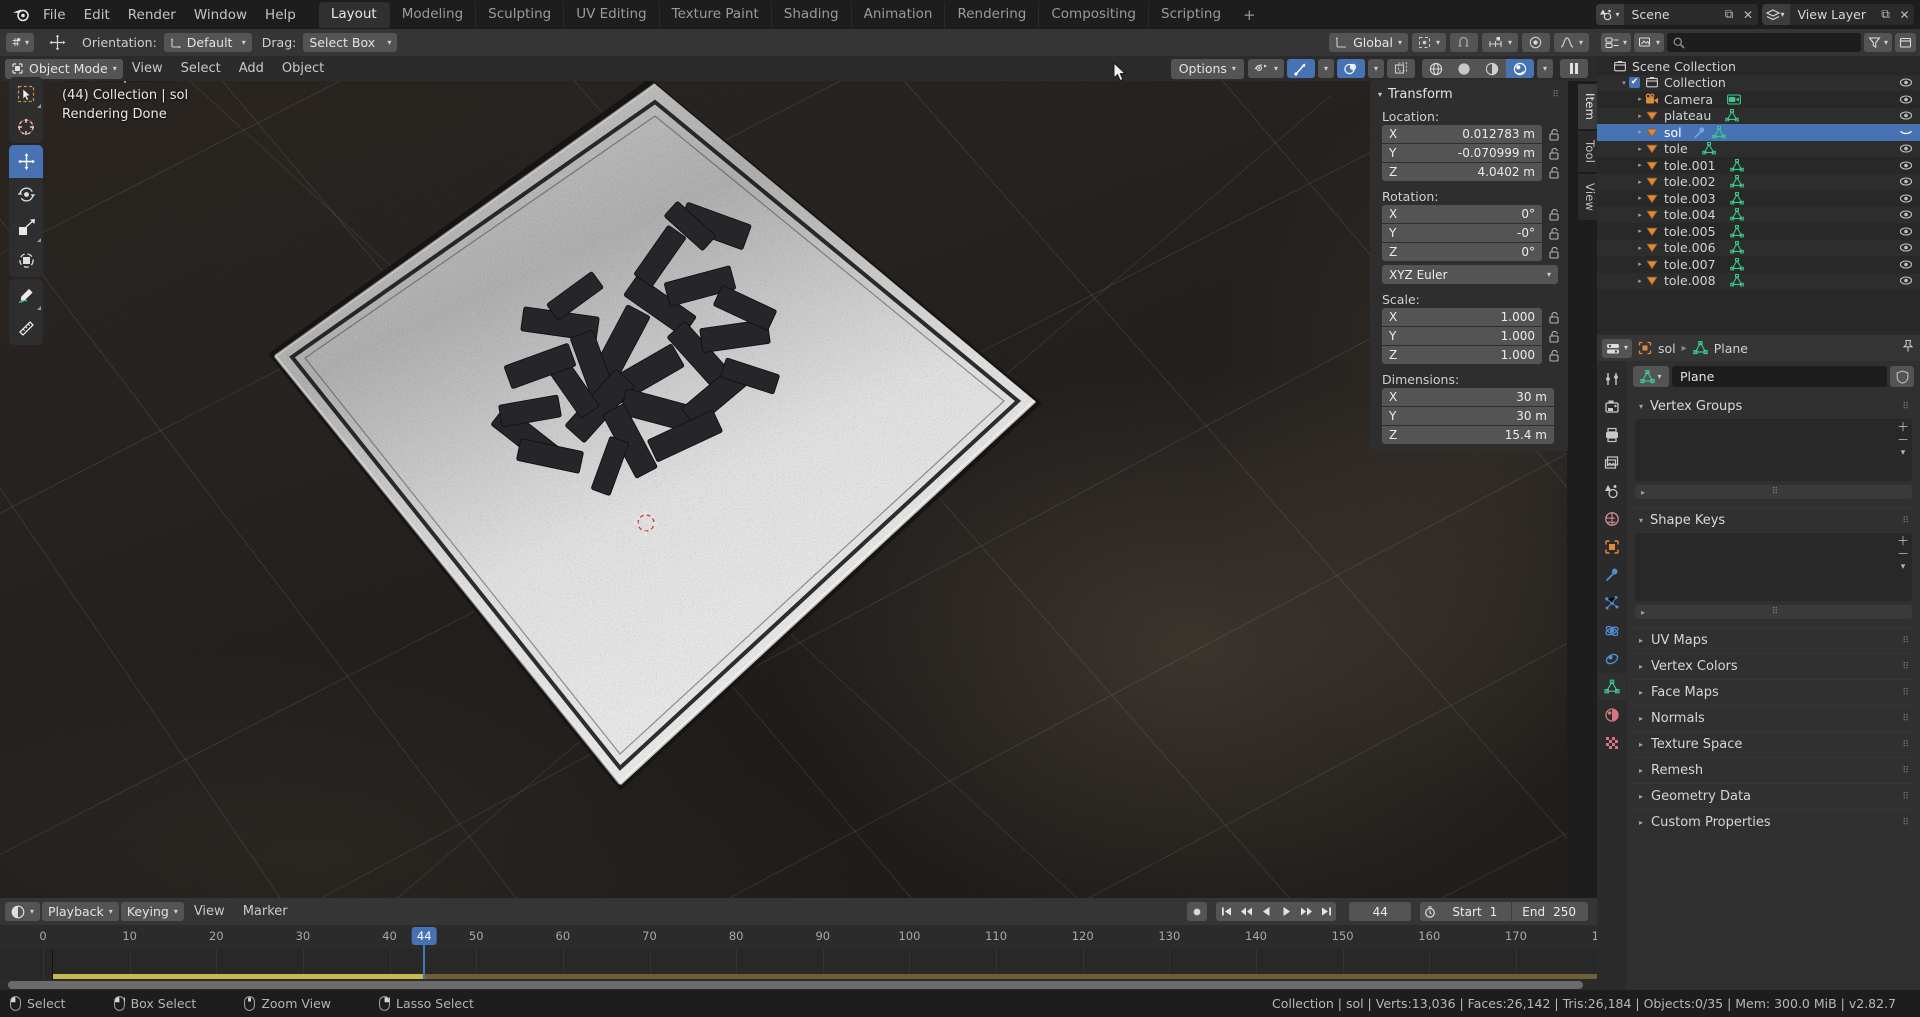 This screenshot has height=1017, width=1920. Describe the element at coordinates (1758, 99) in the screenshot. I see `outliner-row-camera: ▸ Camera` at that location.